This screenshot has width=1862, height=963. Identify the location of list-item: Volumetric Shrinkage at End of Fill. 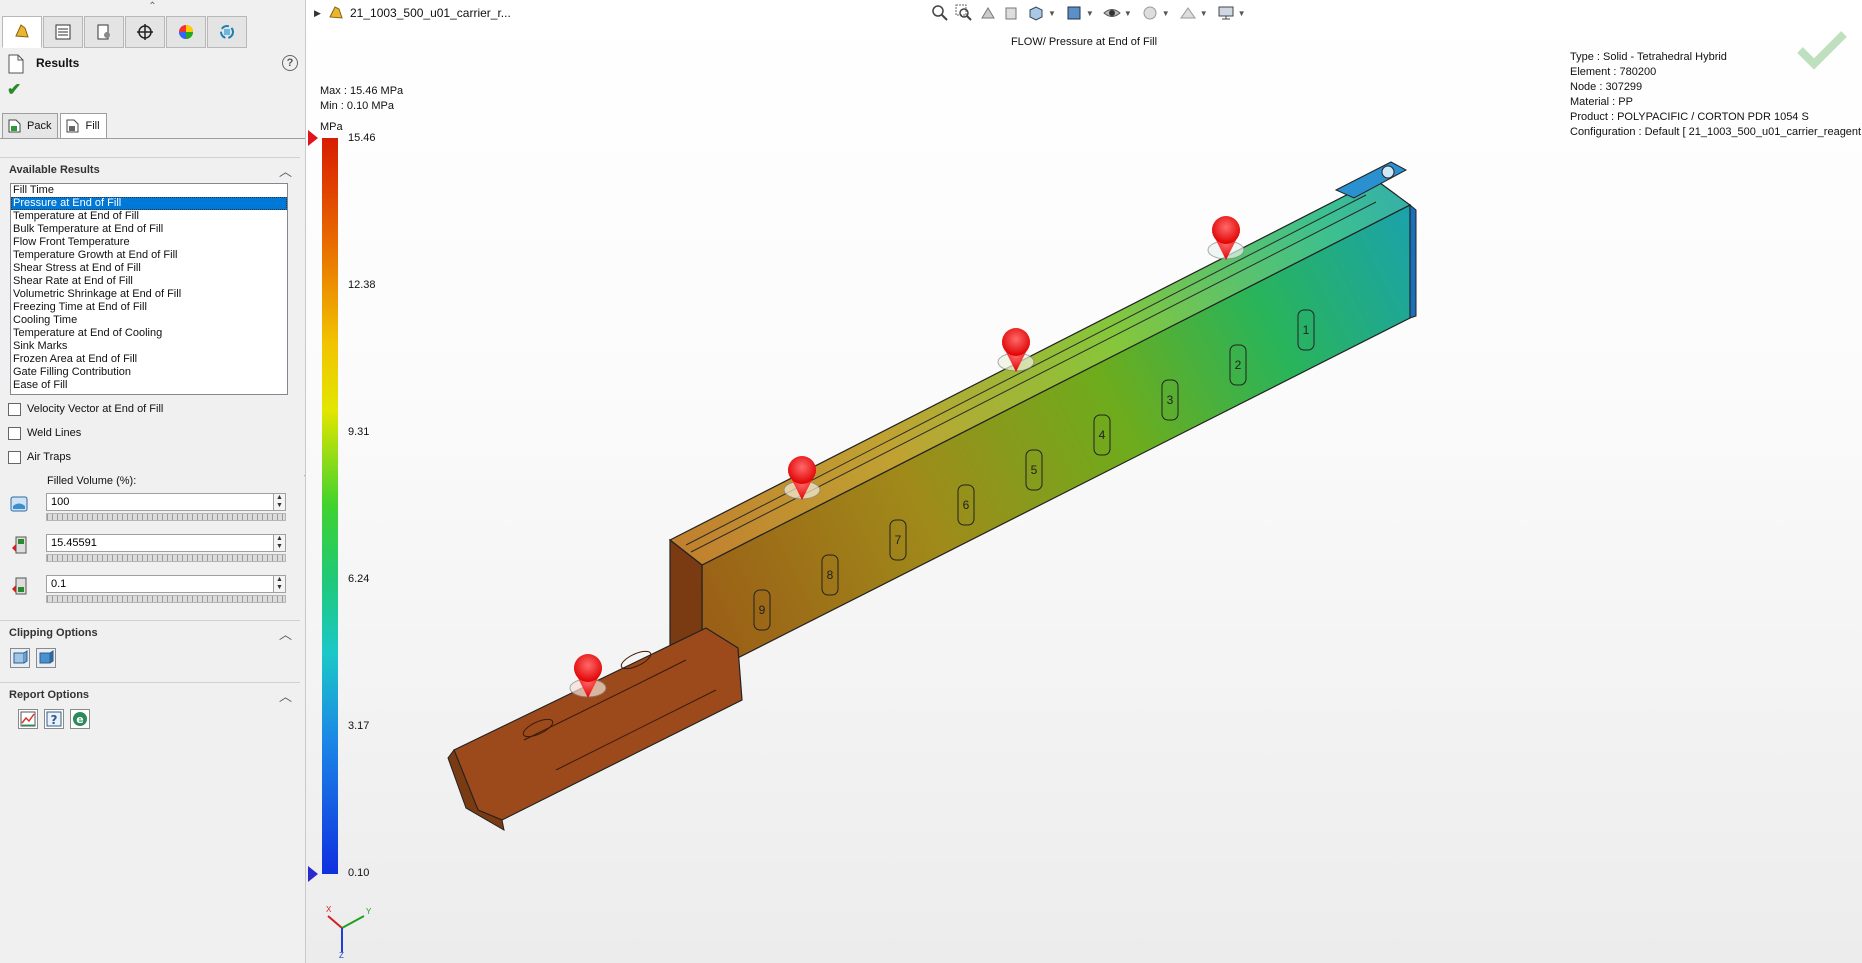
(149, 294).